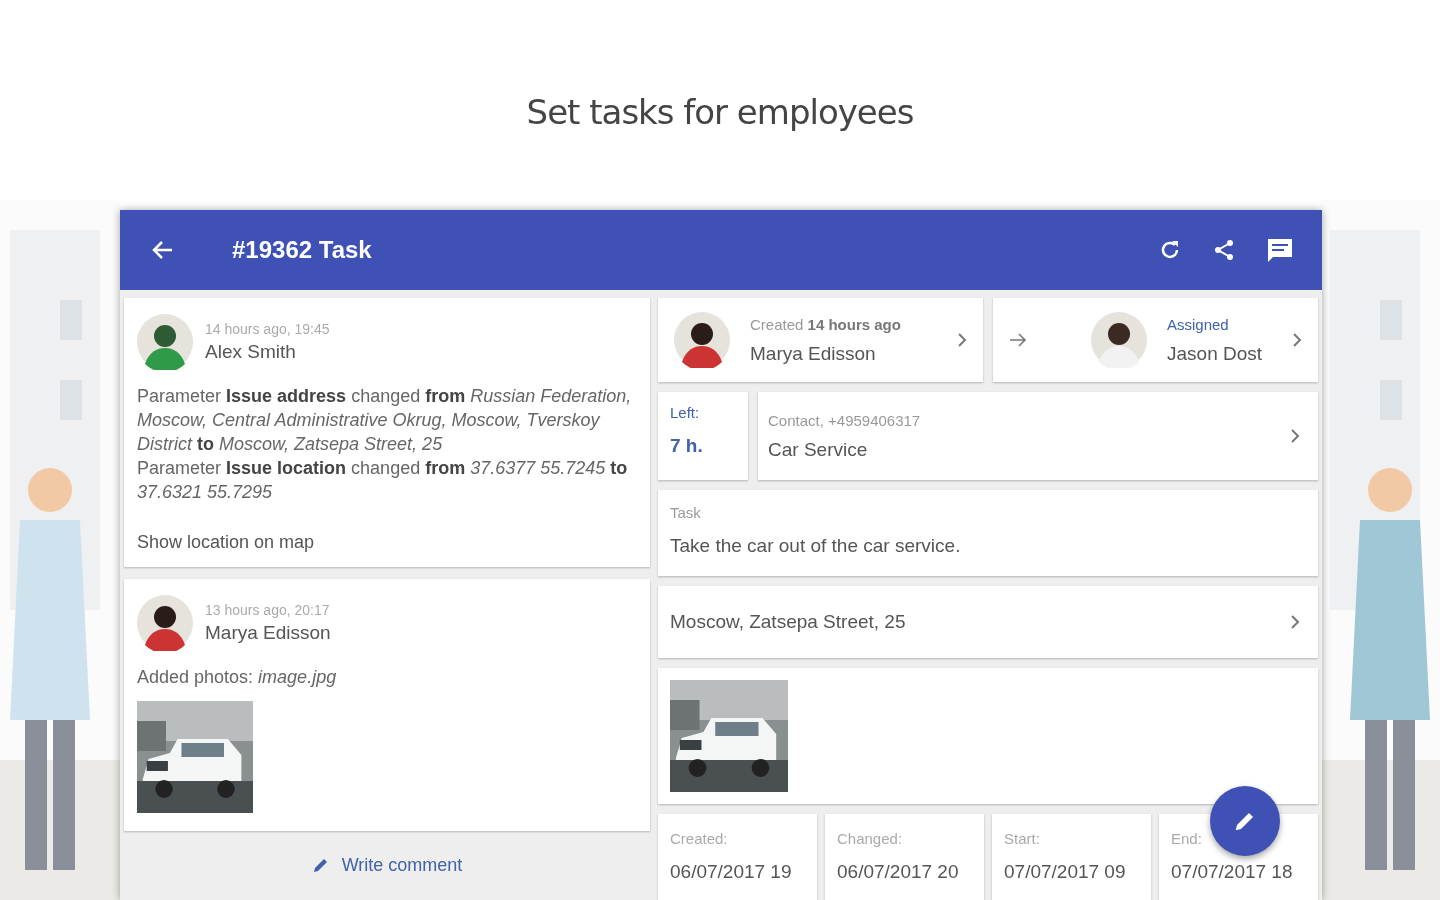 This screenshot has height=900, width=1440. Describe the element at coordinates (163, 250) in the screenshot. I see `back-arrow-icon` at that location.